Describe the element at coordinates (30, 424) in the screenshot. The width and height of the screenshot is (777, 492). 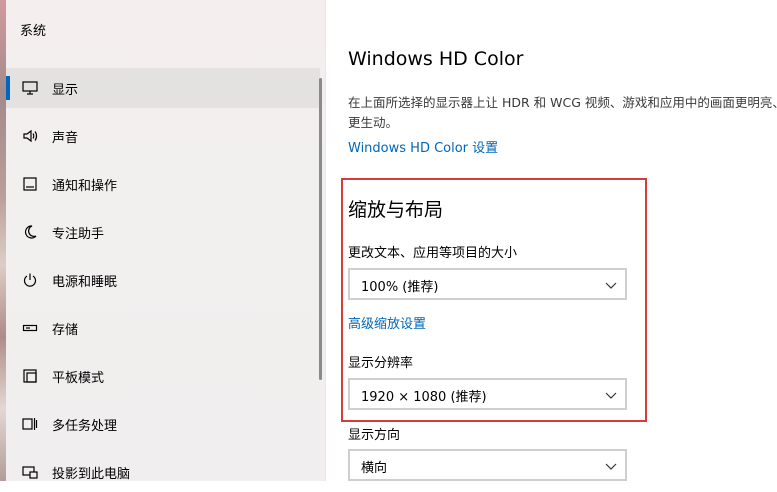
I see `multitask-icon` at that location.